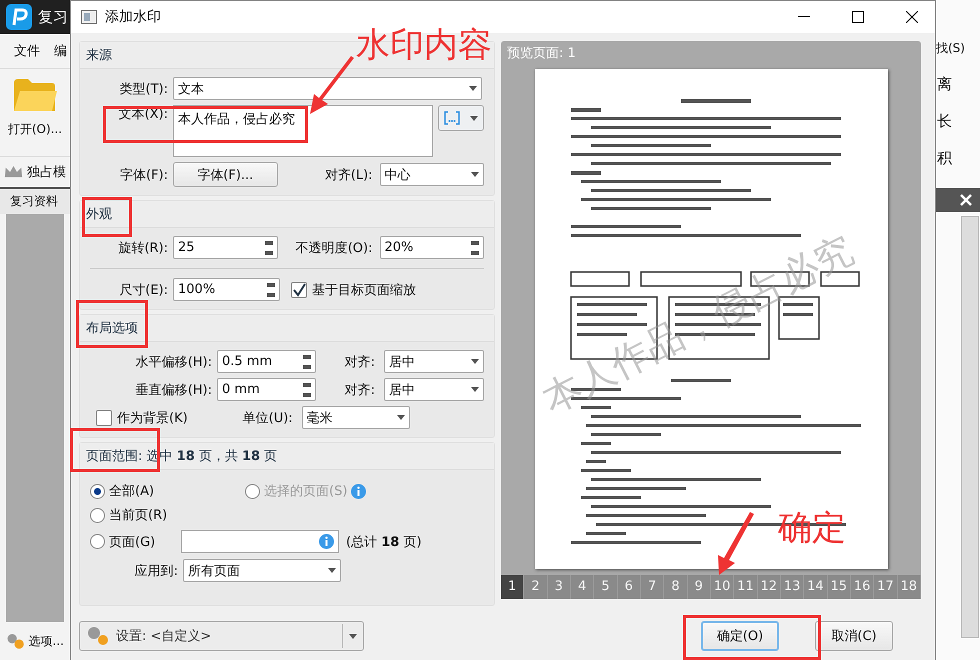 This screenshot has width=980, height=660. What do you see at coordinates (143, 290) in the screenshot?
I see `field-label: 尺寸(E):` at bounding box center [143, 290].